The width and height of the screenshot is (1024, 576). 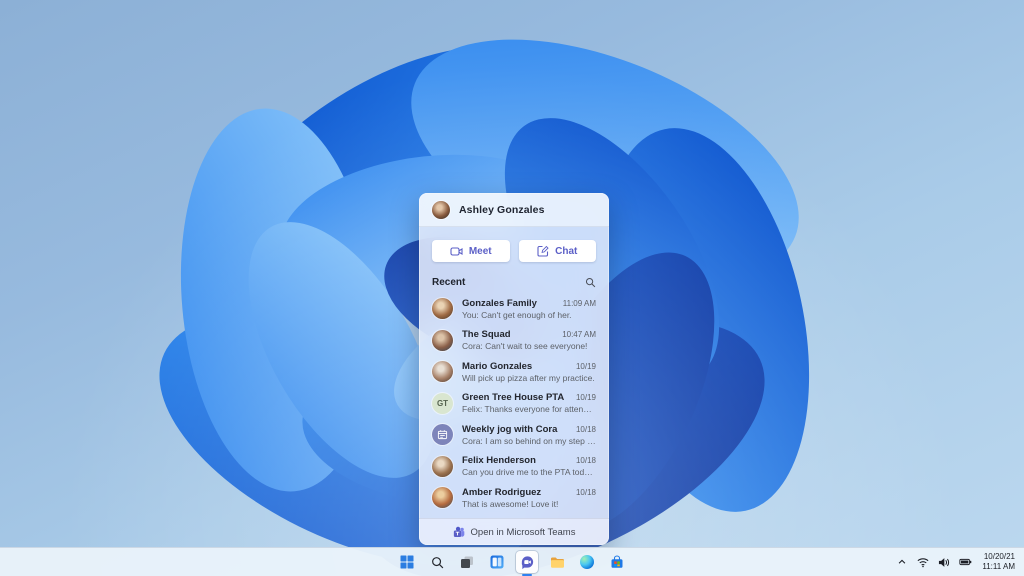 I want to click on conversation-name: Gonzales Family, so click(x=499, y=303).